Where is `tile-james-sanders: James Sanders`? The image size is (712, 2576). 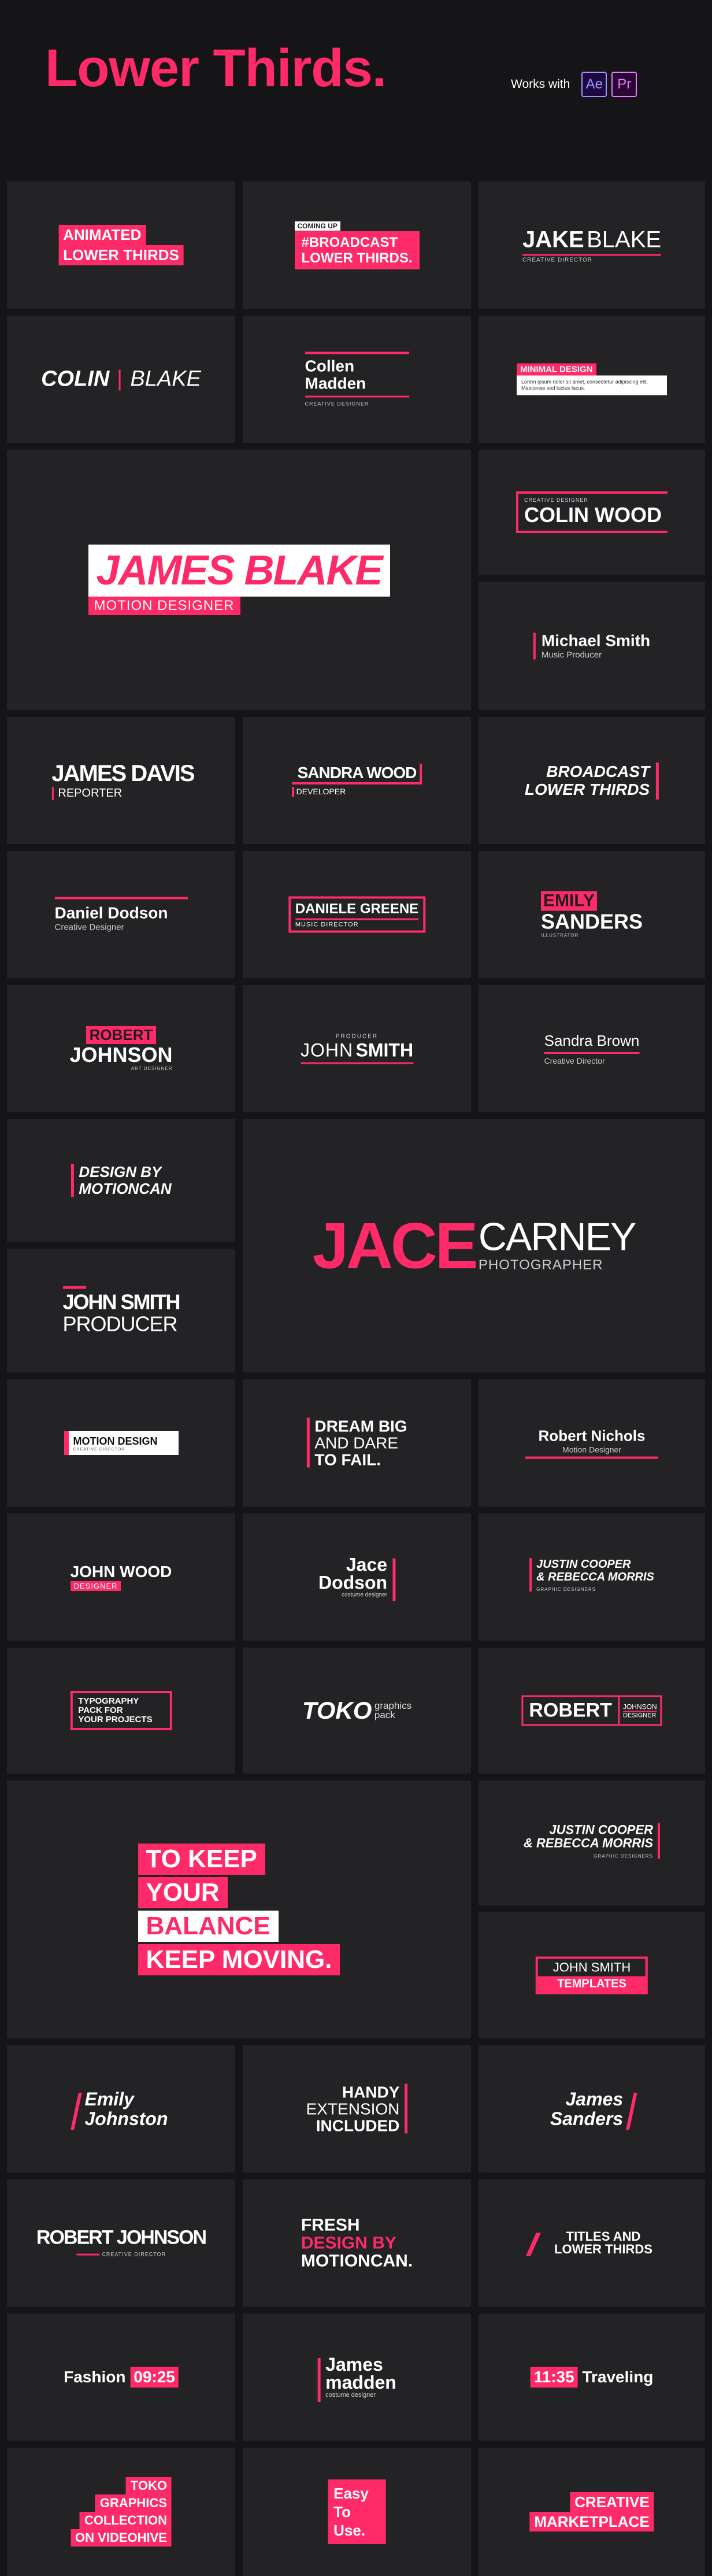
tile-james-sanders: James Sanders is located at coordinates (592, 2108).